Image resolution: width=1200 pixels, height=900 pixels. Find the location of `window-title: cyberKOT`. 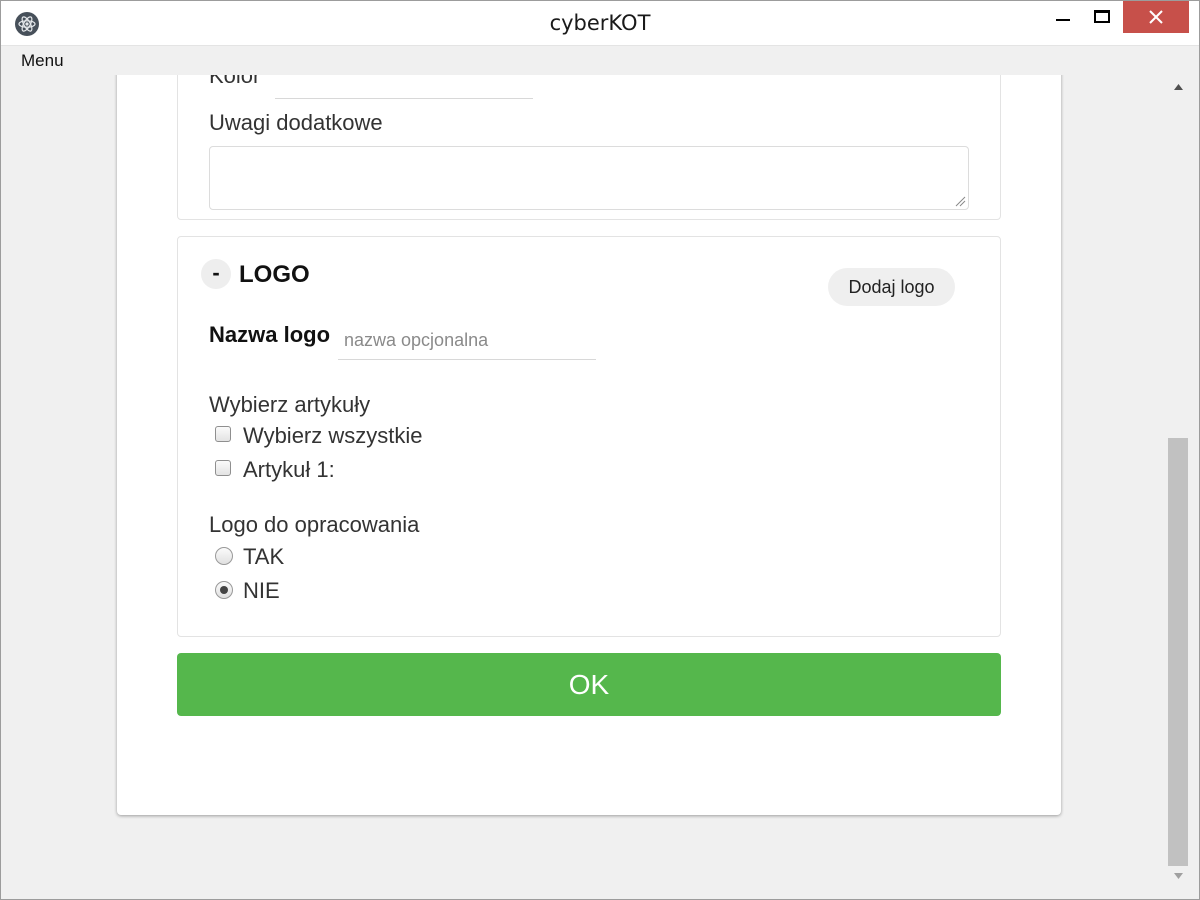

window-title: cyberKOT is located at coordinates (600, 23).